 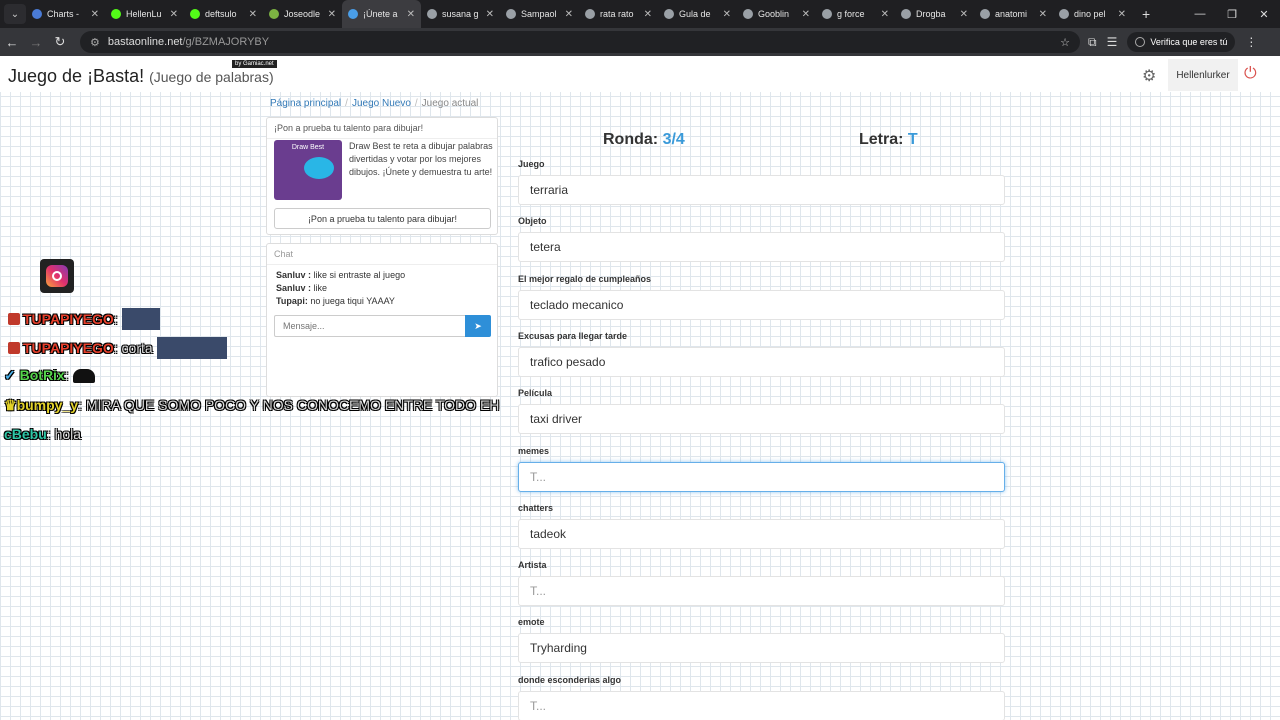 What do you see at coordinates (1250, 74) in the screenshot?
I see `power-icon: ⏻` at bounding box center [1250, 74].